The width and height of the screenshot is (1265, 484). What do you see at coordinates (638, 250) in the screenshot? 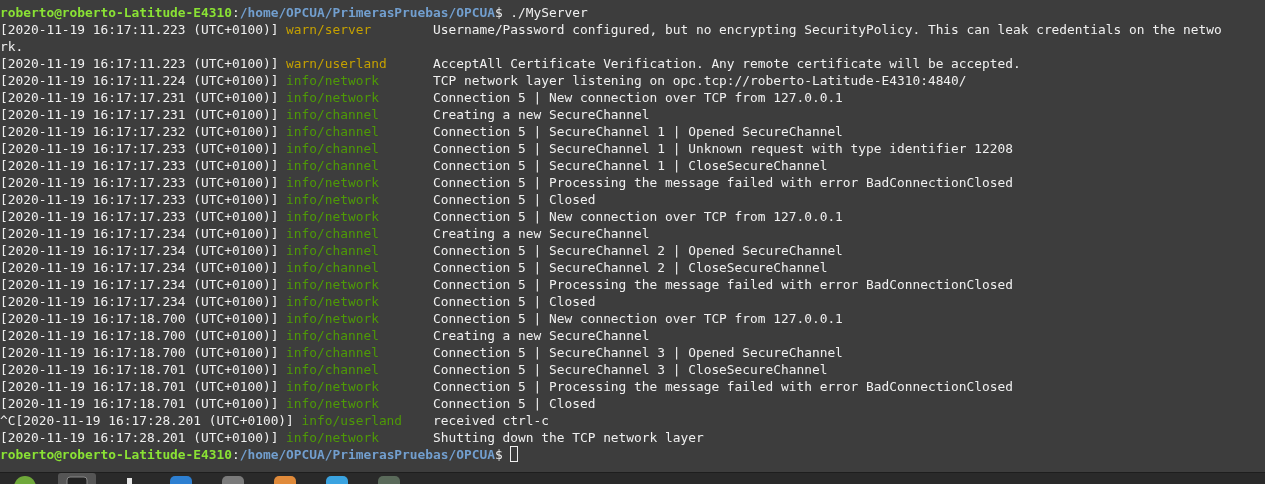
I see `log-message: Connection 5 | SecureChannel 2 | Opened SecureChannel` at bounding box center [638, 250].